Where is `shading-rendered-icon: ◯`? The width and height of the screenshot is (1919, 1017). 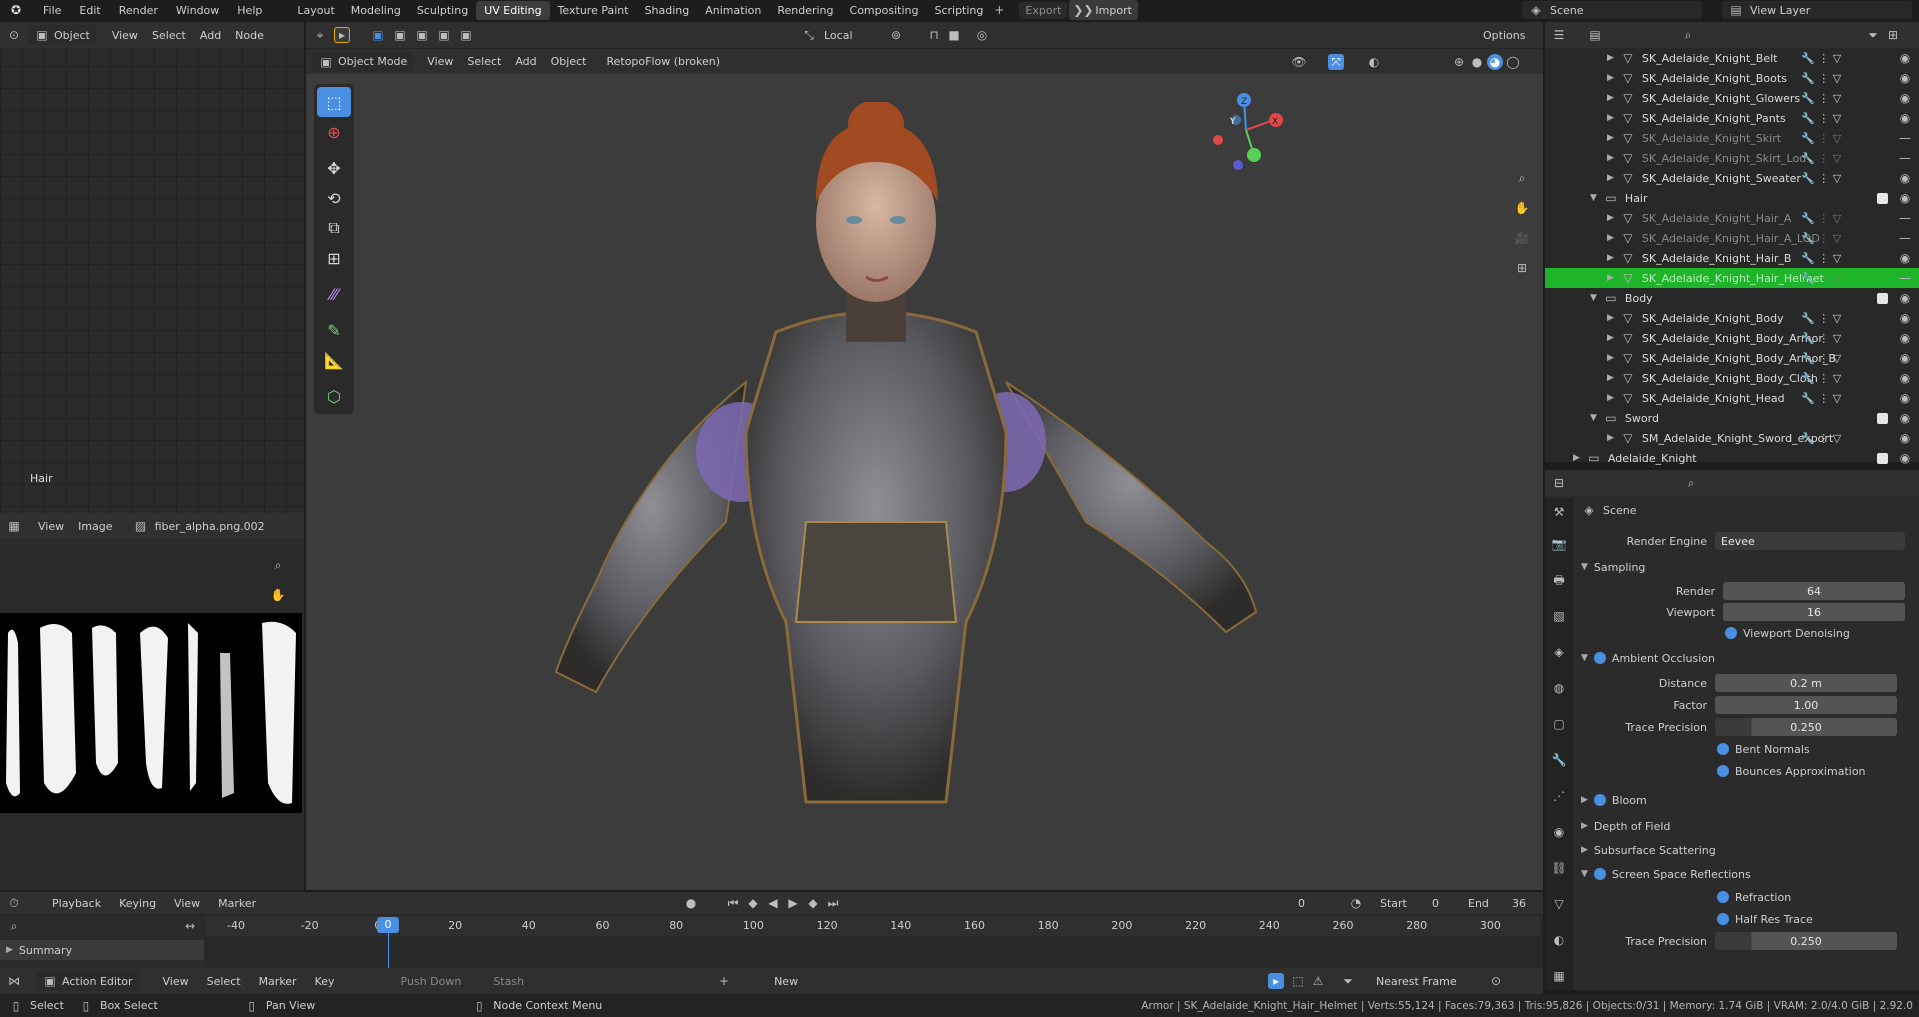 shading-rendered-icon: ◯ is located at coordinates (1513, 62).